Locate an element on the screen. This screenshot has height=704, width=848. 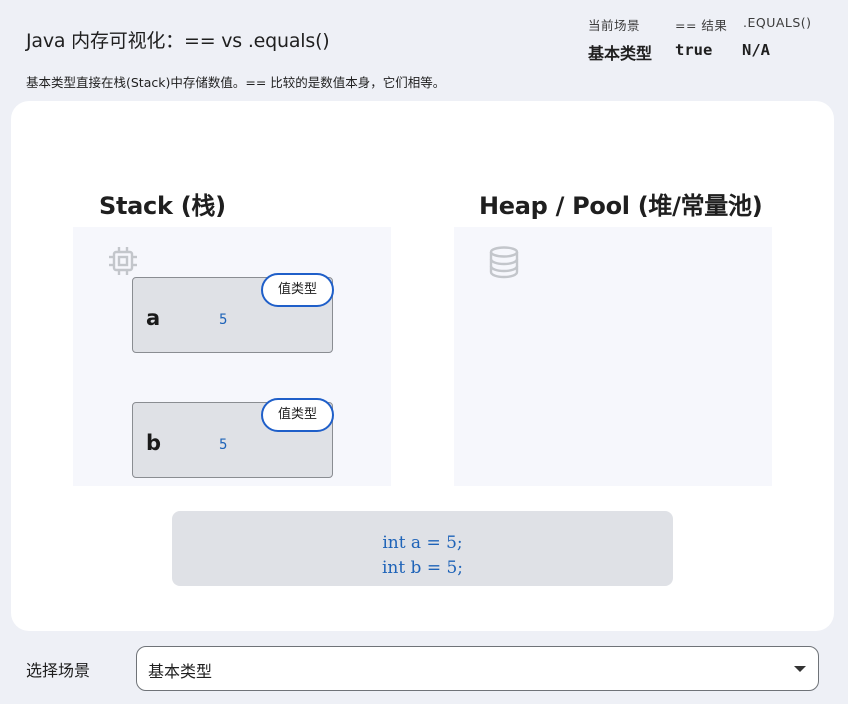
stack-title: Stack (栈) is located at coordinates (162, 206).